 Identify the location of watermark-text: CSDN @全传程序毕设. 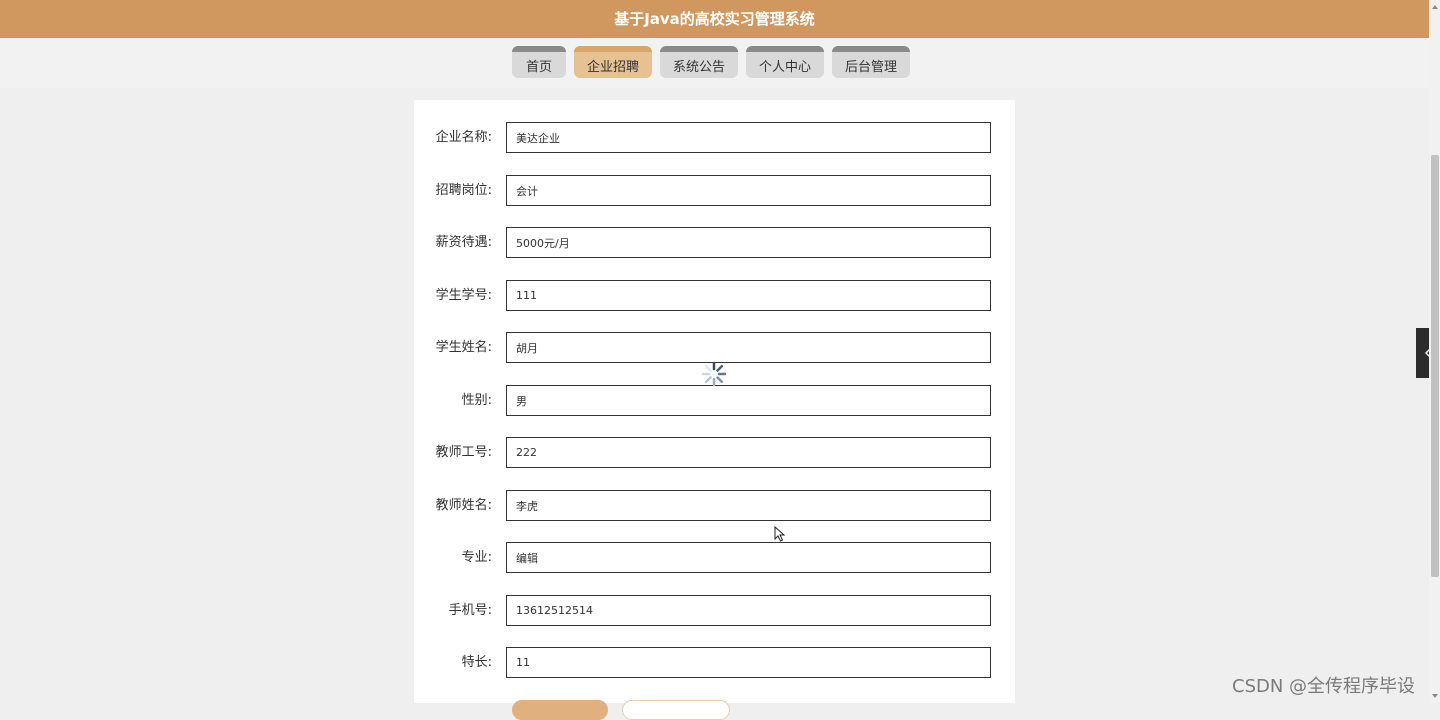
(1324, 686).